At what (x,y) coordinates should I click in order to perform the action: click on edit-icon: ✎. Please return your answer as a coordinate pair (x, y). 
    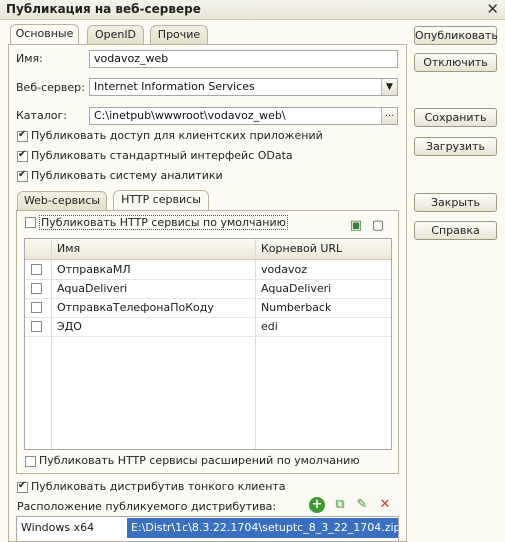
    Looking at the image, I should click on (362, 505).